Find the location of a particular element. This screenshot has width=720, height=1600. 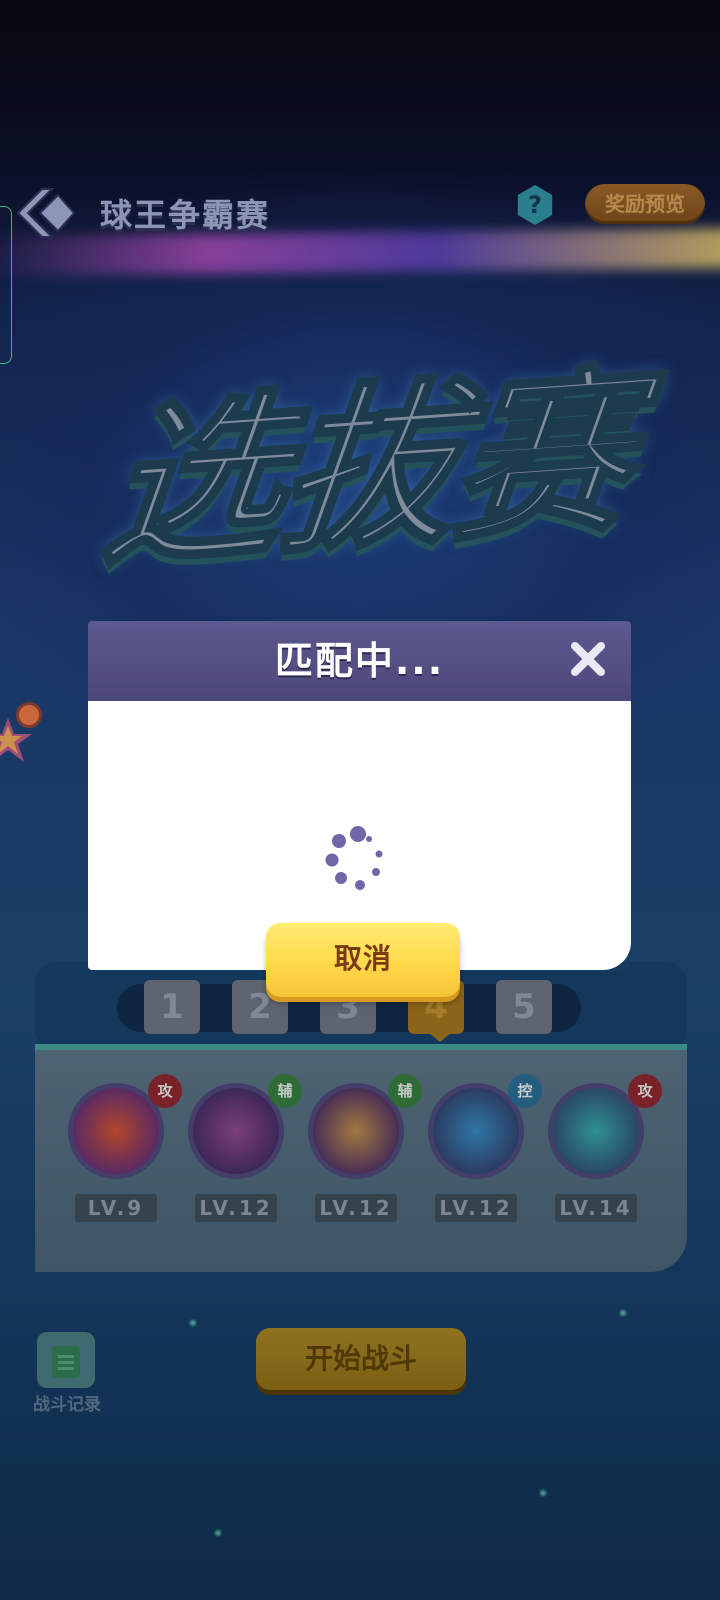

back-arrow-icon is located at coordinates (46, 213).